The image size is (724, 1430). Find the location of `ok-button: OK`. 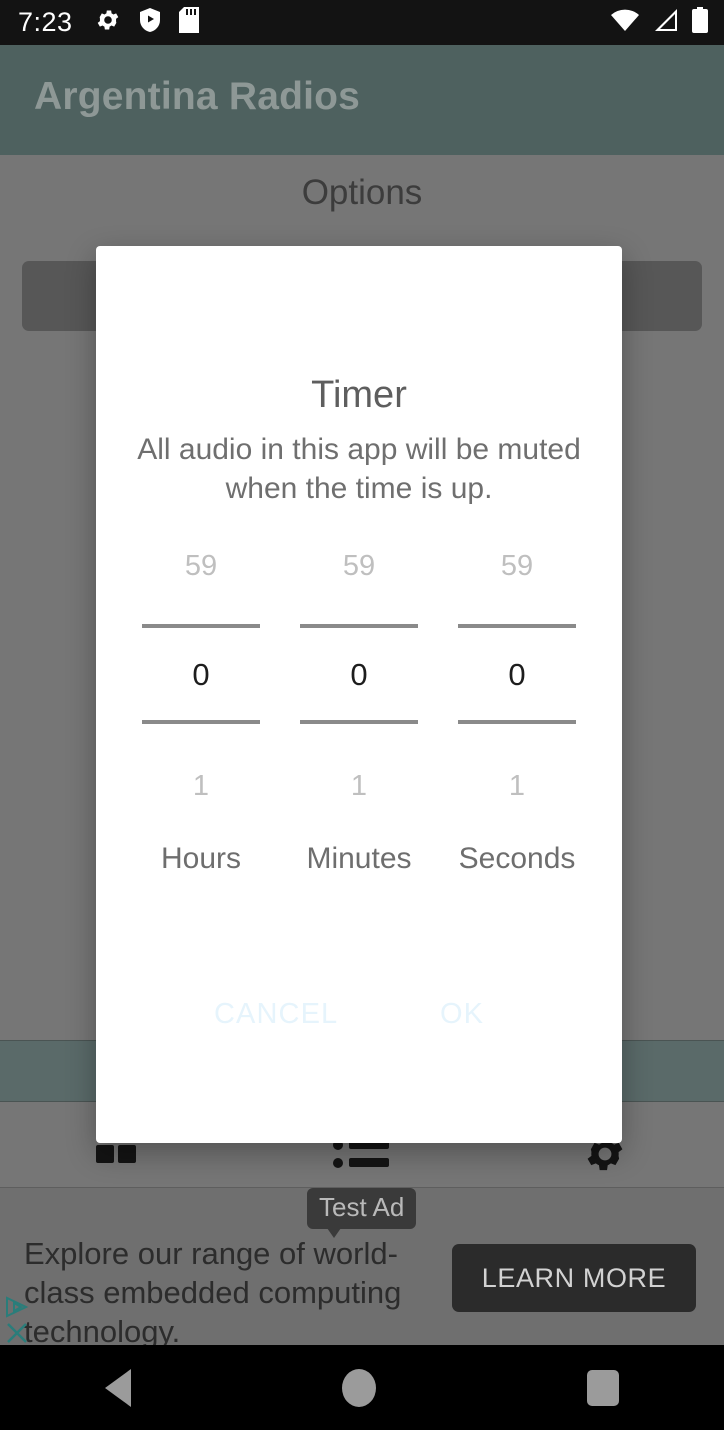

ok-button: OK is located at coordinates (462, 1014).